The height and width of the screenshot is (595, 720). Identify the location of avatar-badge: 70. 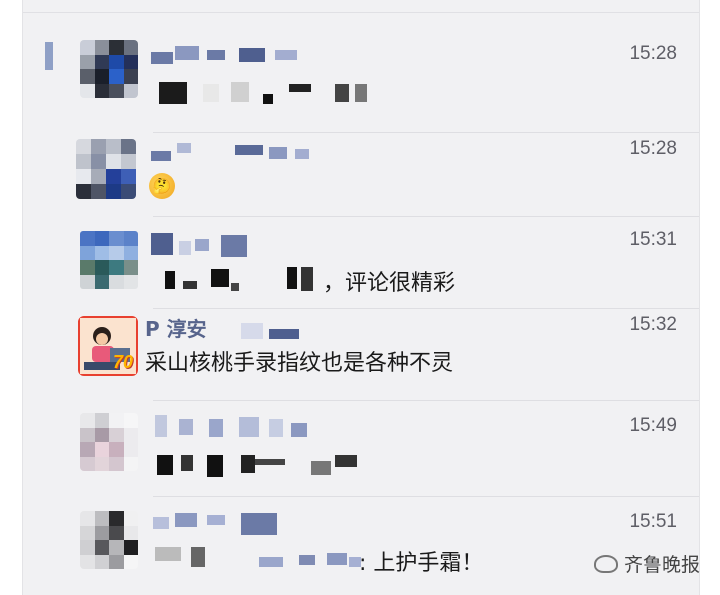
(122, 362).